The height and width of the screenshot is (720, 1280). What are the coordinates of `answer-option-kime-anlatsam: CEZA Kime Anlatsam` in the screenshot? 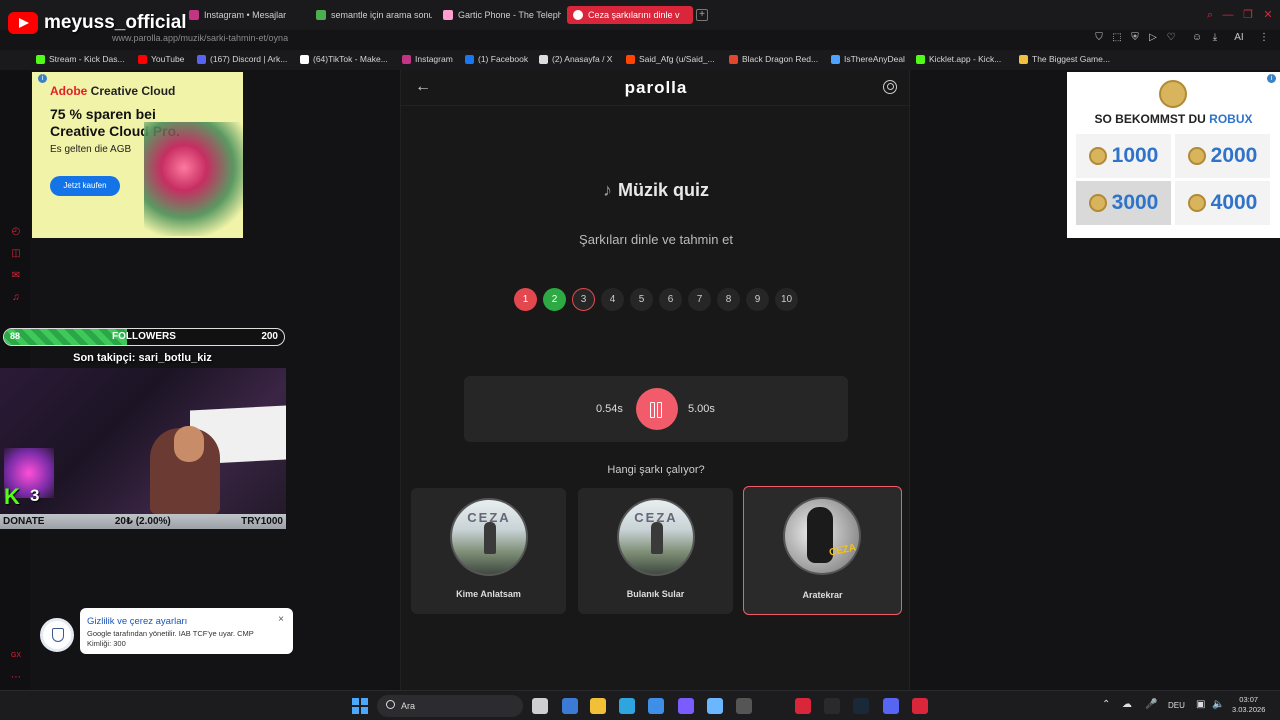 It's located at (488, 551).